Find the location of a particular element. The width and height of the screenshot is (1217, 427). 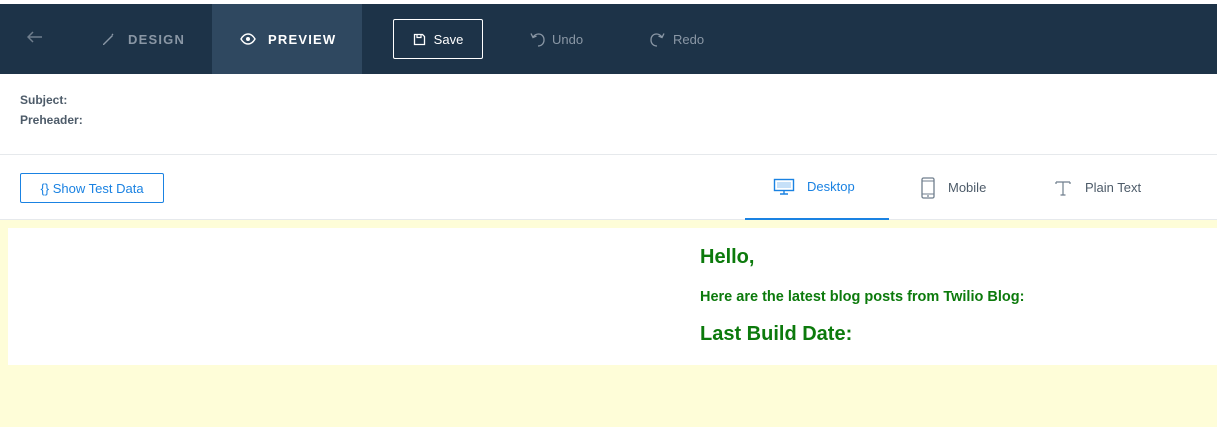

tab-design: DESIGN is located at coordinates (142, 39).